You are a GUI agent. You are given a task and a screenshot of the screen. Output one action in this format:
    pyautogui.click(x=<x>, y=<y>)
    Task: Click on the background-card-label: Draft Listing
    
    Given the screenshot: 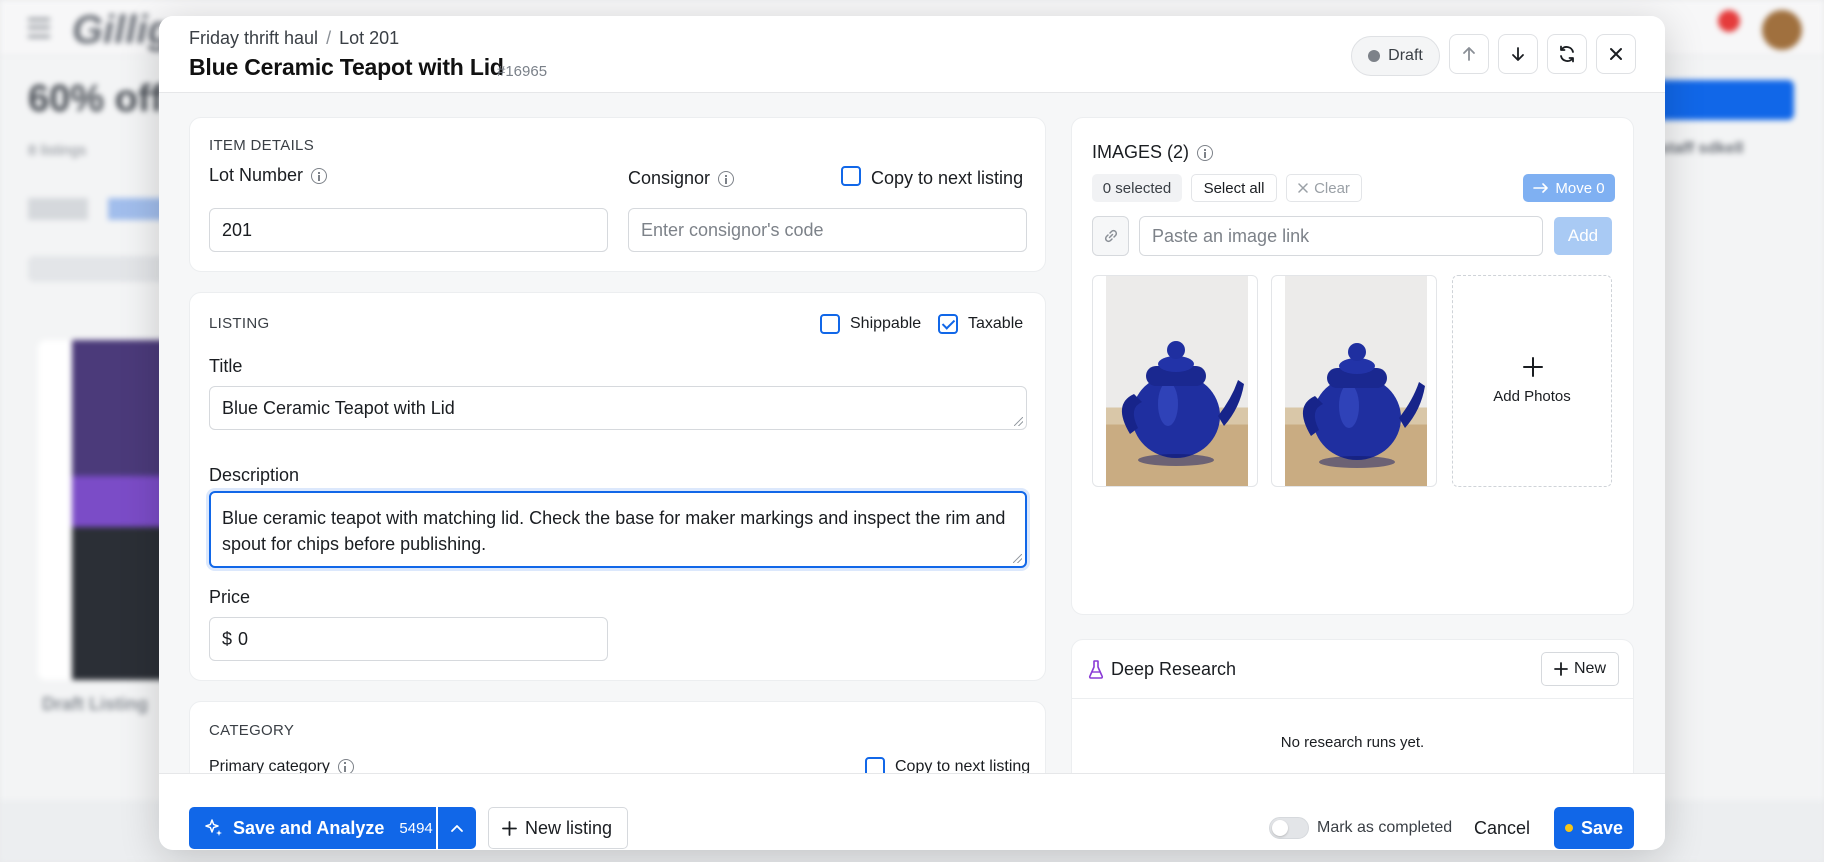 What is the action you would take?
    pyautogui.click(x=95, y=704)
    